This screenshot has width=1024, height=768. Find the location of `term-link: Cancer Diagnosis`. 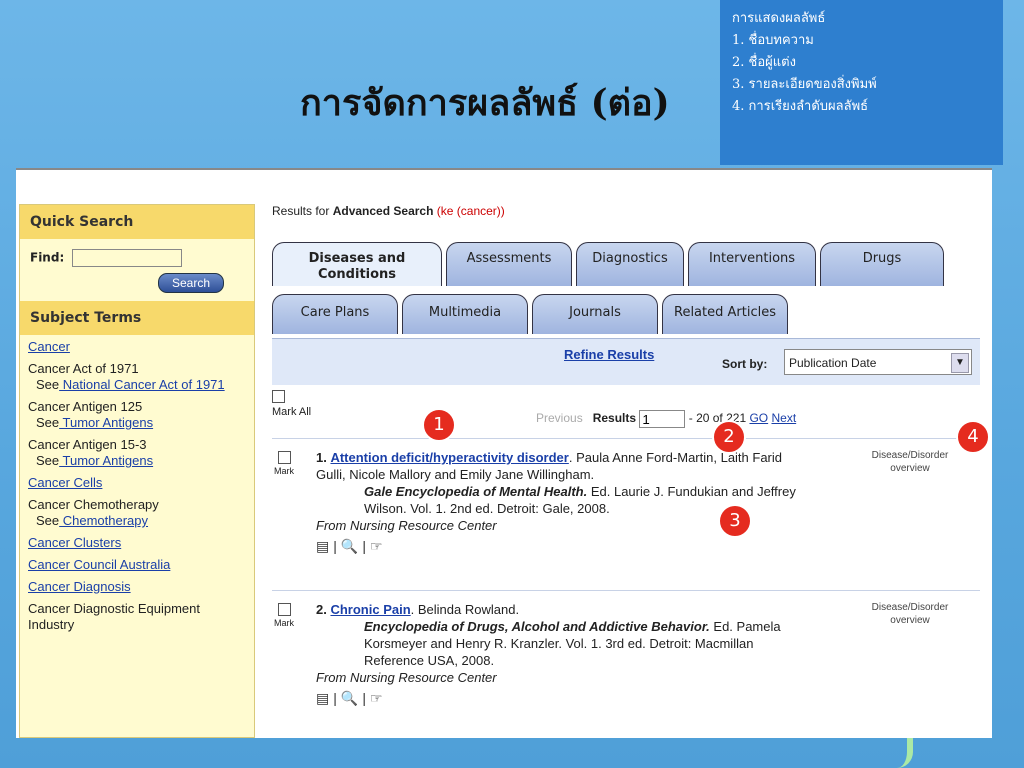

term-link: Cancer Diagnosis is located at coordinates (79, 586).